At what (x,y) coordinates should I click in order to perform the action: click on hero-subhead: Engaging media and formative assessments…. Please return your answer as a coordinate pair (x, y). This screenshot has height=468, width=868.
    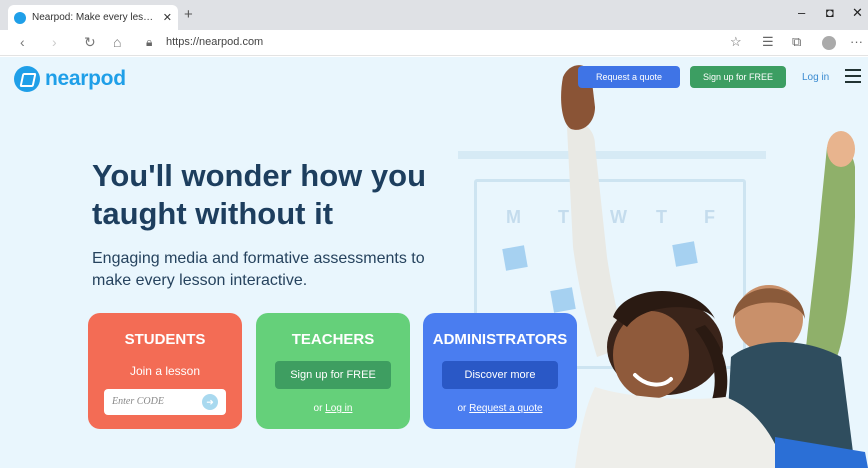
    Looking at the image, I should click on (258, 269).